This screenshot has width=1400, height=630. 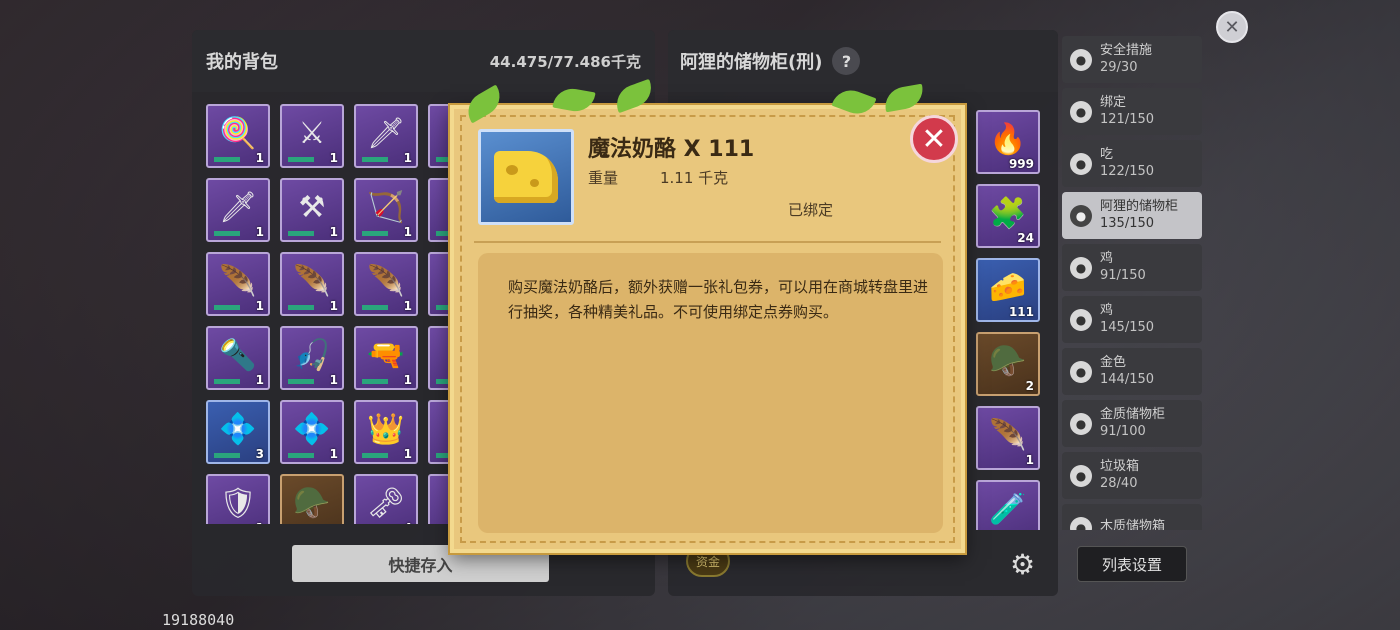 What do you see at coordinates (1008, 290) in the screenshot?
I see `locker-slot: 🧀 111` at bounding box center [1008, 290].